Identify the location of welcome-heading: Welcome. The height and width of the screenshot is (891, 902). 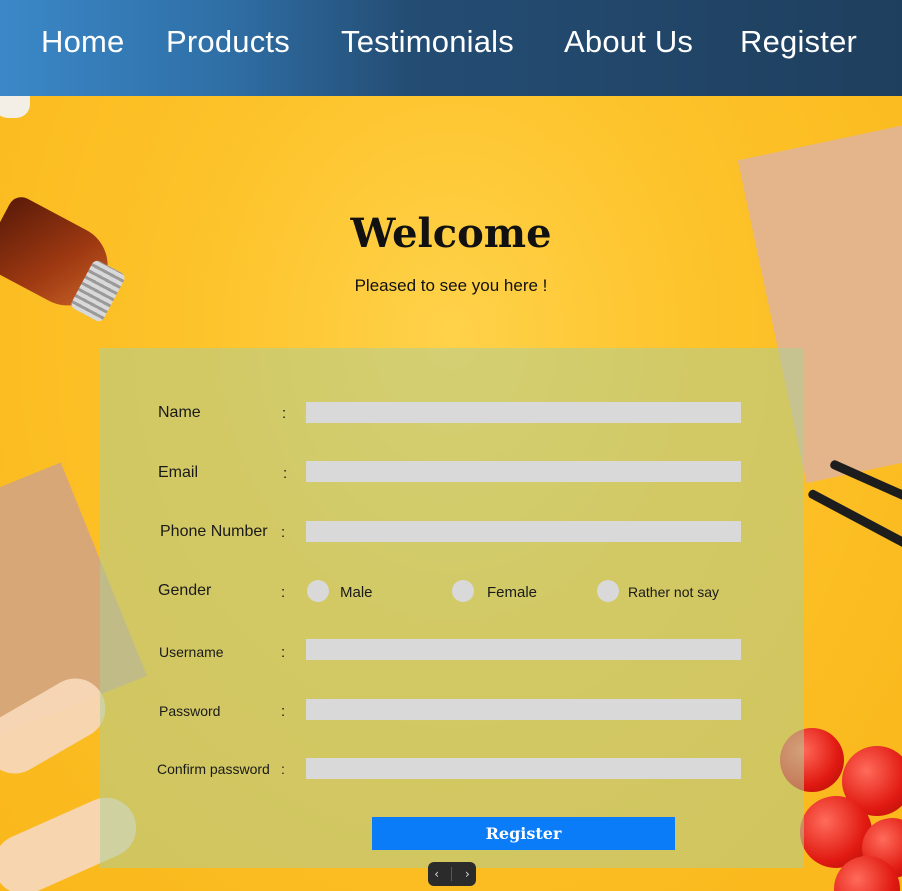
(451, 233).